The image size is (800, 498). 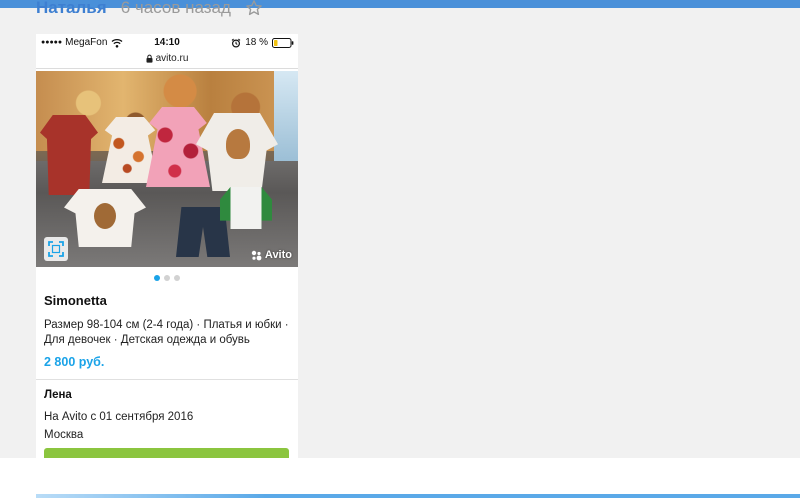 What do you see at coordinates (418, 496) in the screenshot?
I see `bottom-accent-line` at bounding box center [418, 496].